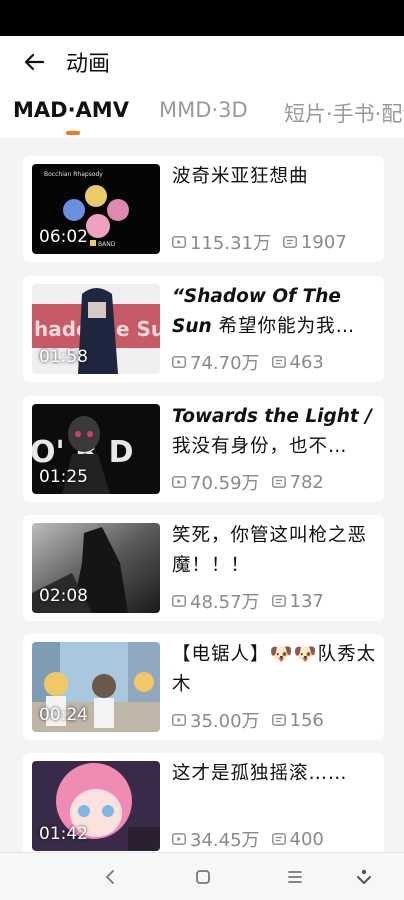 This screenshot has width=404, height=900. What do you see at coordinates (63, 357) in the screenshot?
I see `video-duration: 01:58` at bounding box center [63, 357].